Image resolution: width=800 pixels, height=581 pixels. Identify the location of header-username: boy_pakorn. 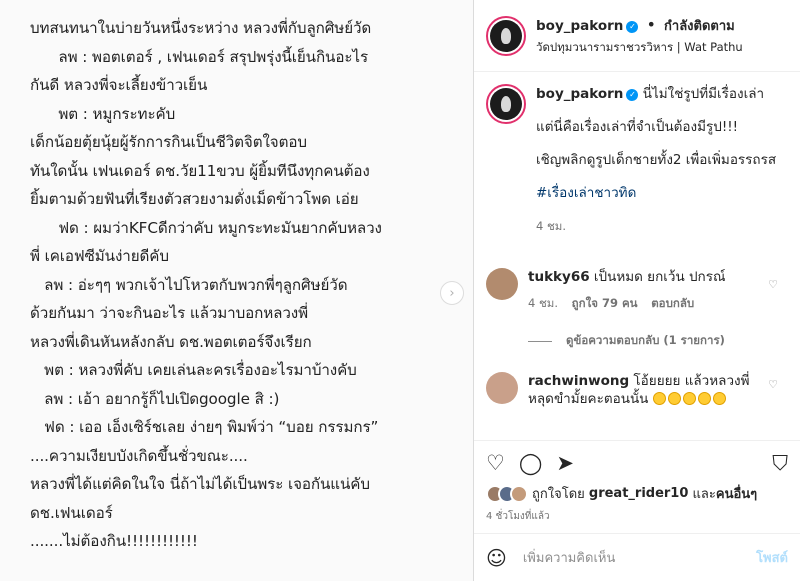
(579, 26).